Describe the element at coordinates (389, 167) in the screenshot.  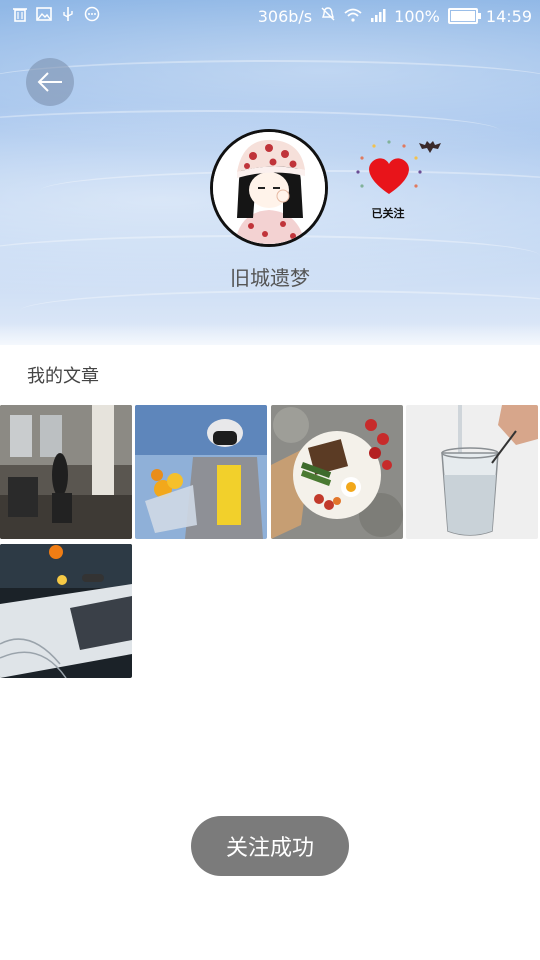
I see `heart-icon` at that location.